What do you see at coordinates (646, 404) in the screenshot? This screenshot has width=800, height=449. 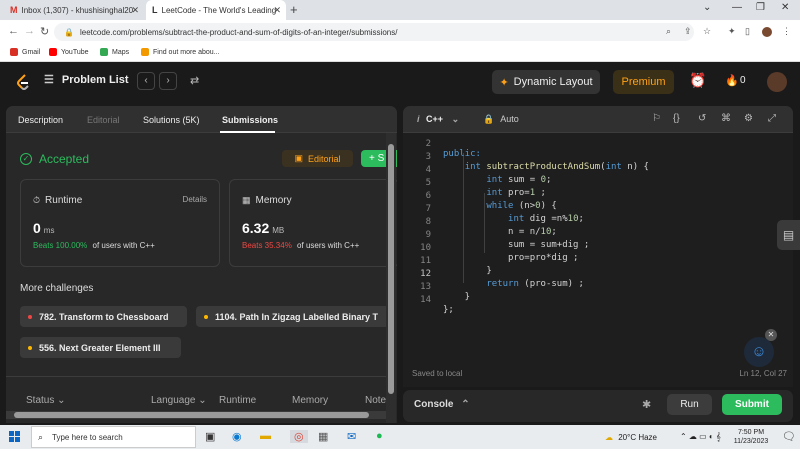 I see `bug-icon: ✱` at bounding box center [646, 404].